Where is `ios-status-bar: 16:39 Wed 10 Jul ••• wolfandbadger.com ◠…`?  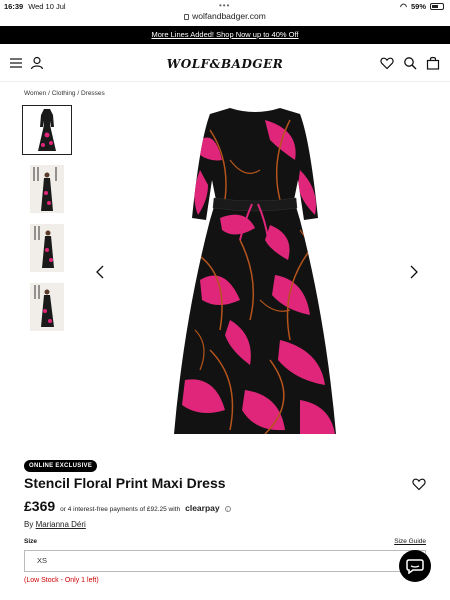 ios-status-bar: 16:39 Wed 10 Jul ••• wolfandbadger.com ◠… is located at coordinates (225, 13).